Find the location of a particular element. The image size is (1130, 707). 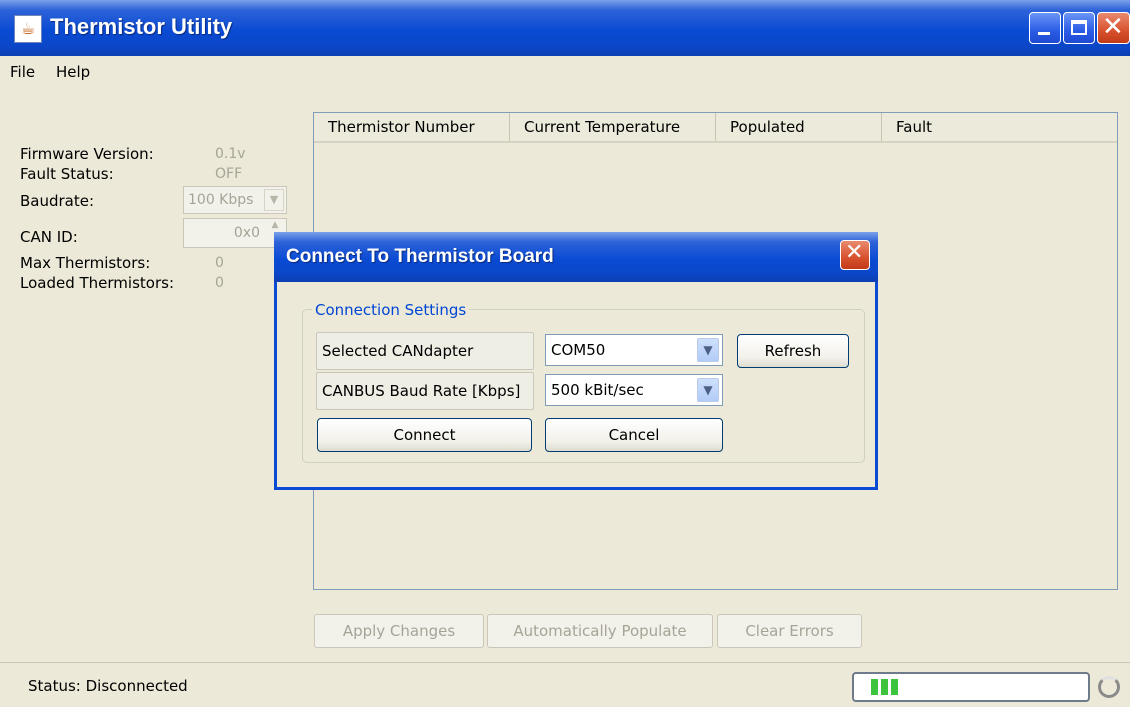

fault-label: Fault Status: is located at coordinates (67, 174).